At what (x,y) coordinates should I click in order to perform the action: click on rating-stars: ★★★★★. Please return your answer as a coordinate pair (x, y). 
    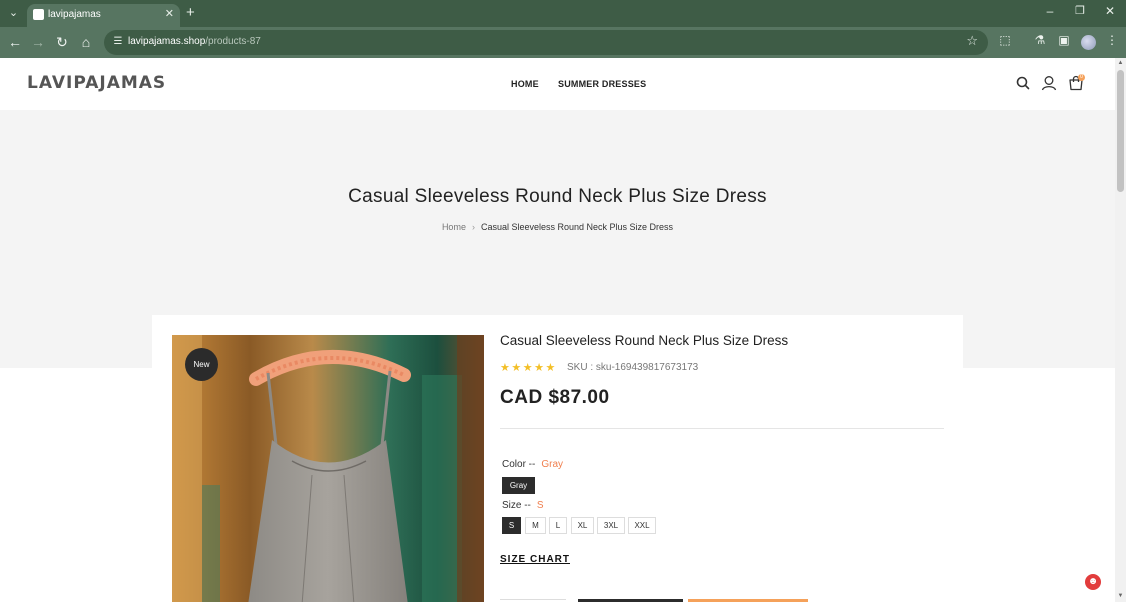
    Looking at the image, I should click on (528, 367).